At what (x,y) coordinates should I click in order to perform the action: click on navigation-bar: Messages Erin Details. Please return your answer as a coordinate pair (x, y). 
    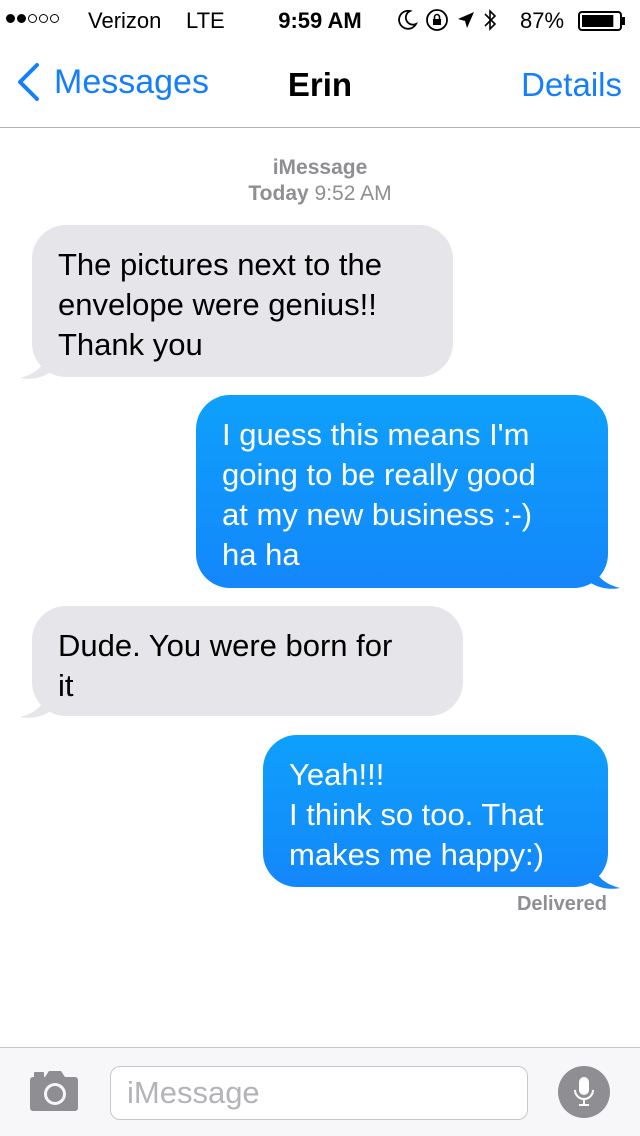
    Looking at the image, I should click on (320, 84).